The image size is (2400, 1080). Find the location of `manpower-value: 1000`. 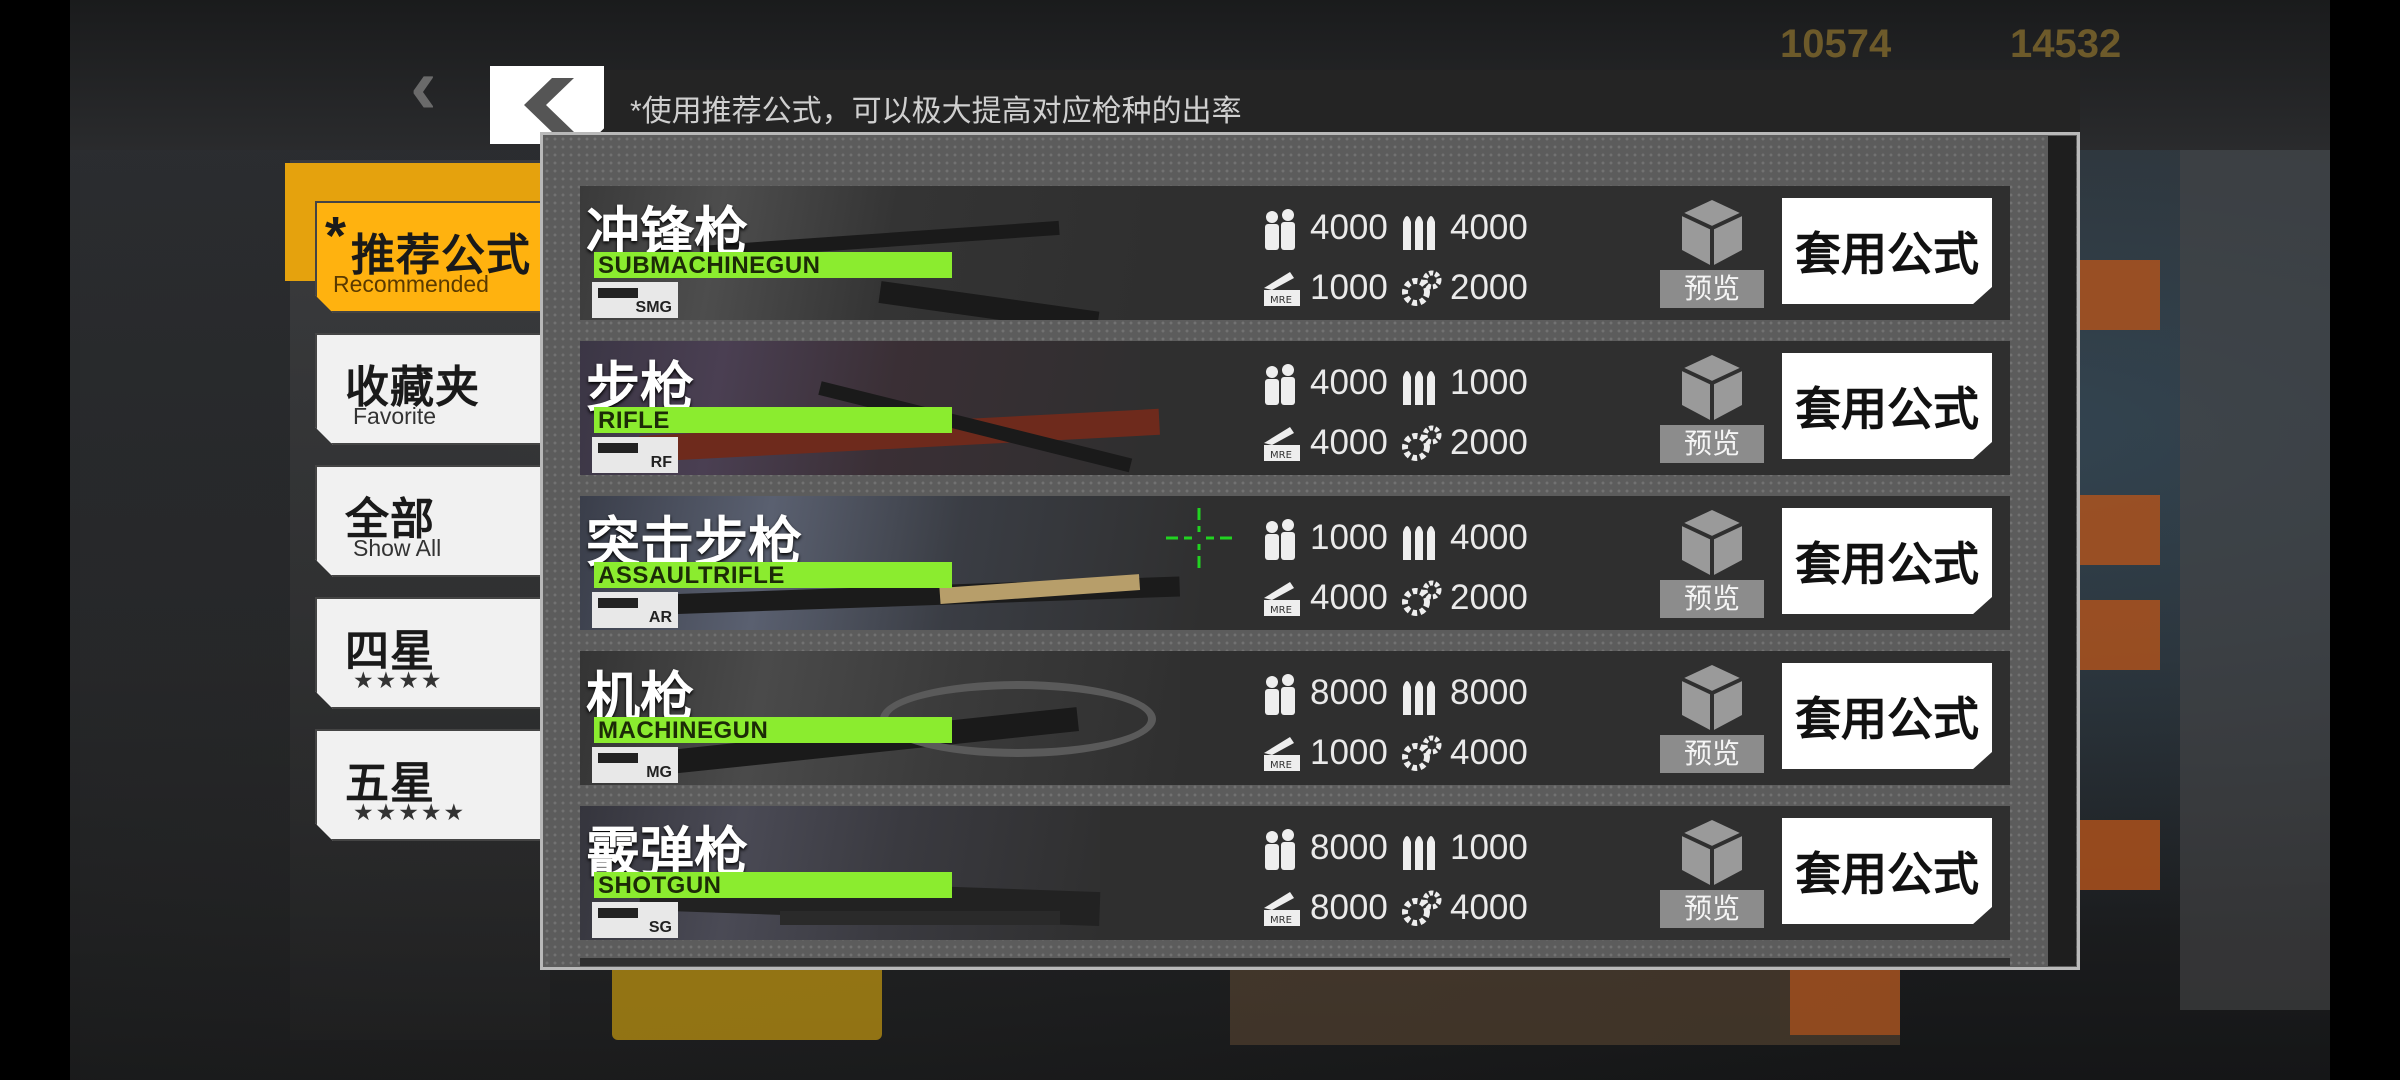

manpower-value: 1000 is located at coordinates (1349, 537).